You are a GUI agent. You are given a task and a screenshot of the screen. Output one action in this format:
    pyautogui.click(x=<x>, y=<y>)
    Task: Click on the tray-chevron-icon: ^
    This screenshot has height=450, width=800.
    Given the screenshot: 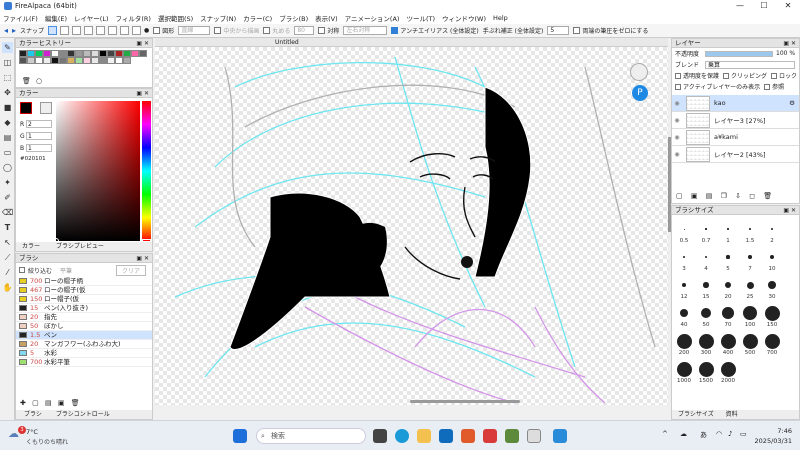 What is the action you would take?
    pyautogui.click(x=665, y=434)
    